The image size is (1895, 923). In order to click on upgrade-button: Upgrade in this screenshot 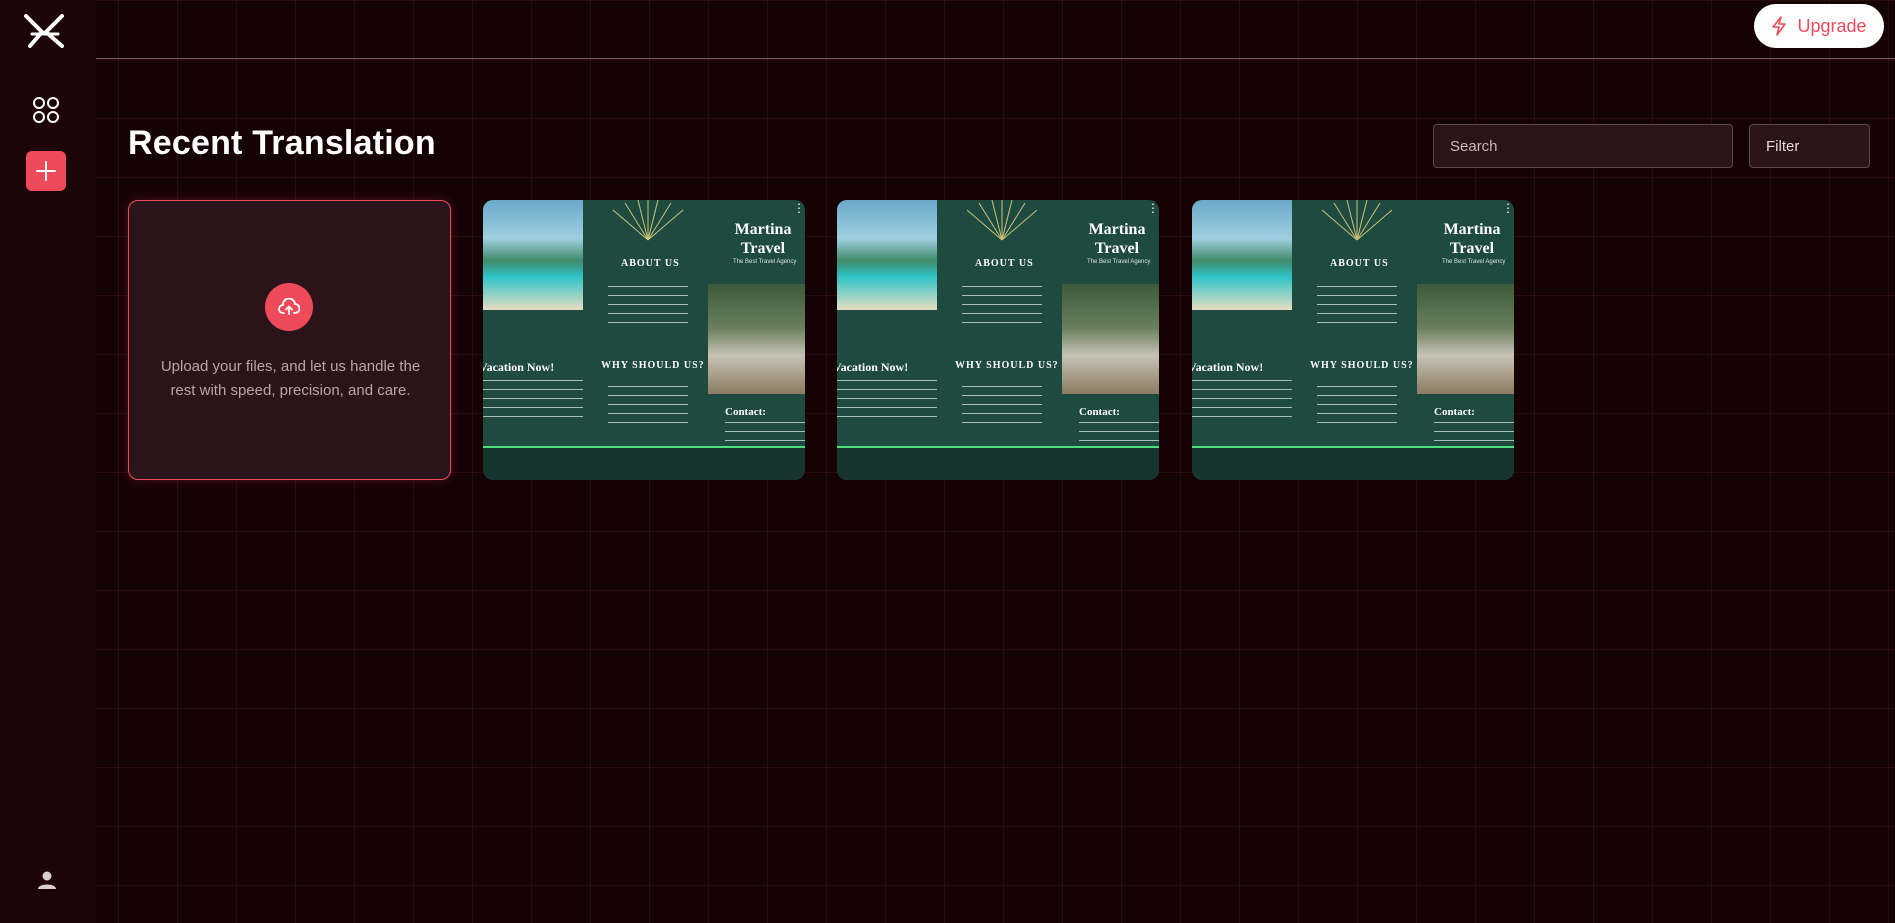, I will do `click(1819, 26)`.